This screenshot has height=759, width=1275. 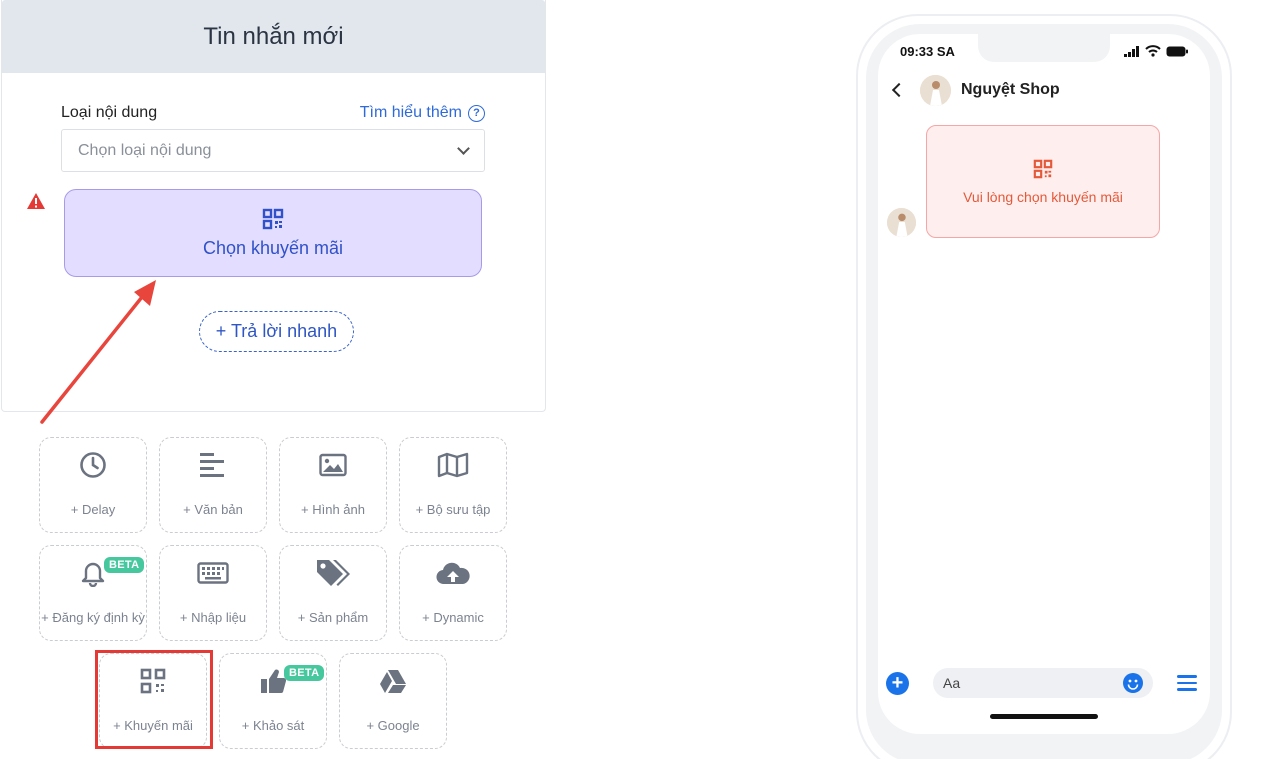 I want to click on tile-subscribe-label: + Đăng ký định kỳ, so click(x=93, y=617).